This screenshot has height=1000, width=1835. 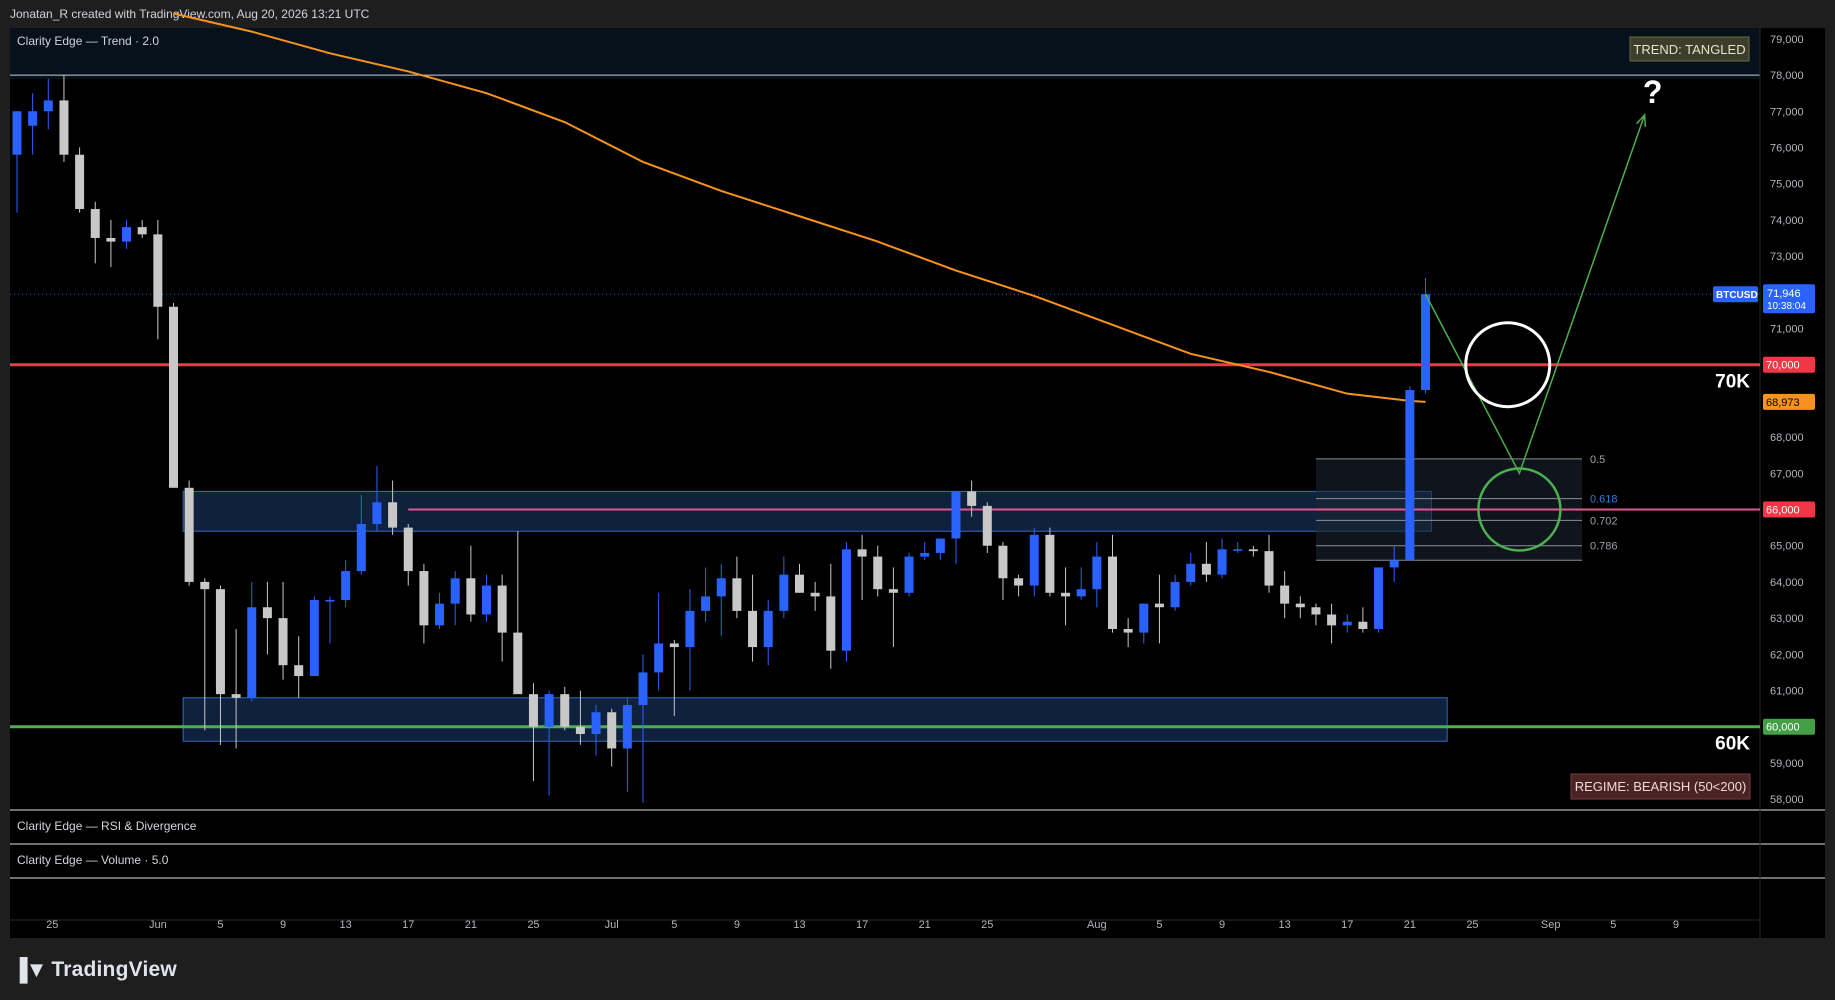 I want to click on price-tick: 63,000, so click(x=1787, y=619).